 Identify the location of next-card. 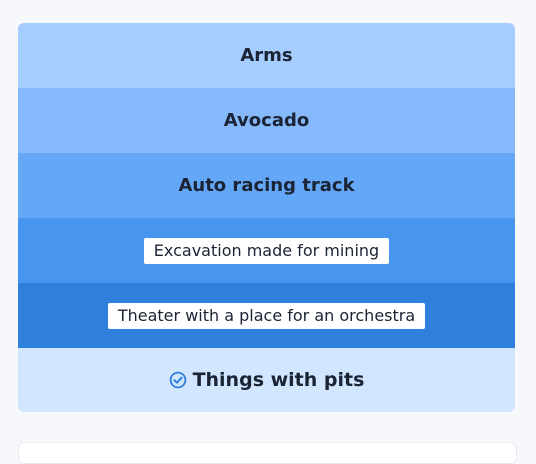
(267, 453).